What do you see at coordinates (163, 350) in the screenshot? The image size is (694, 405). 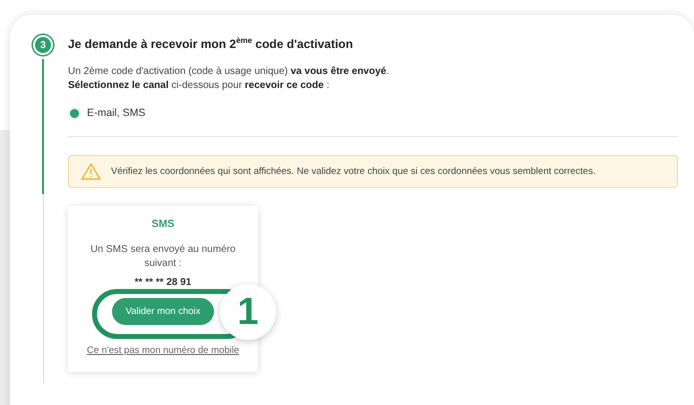 I see `not-my-number-link: Ce n'est pas mon numéro de mobile` at bounding box center [163, 350].